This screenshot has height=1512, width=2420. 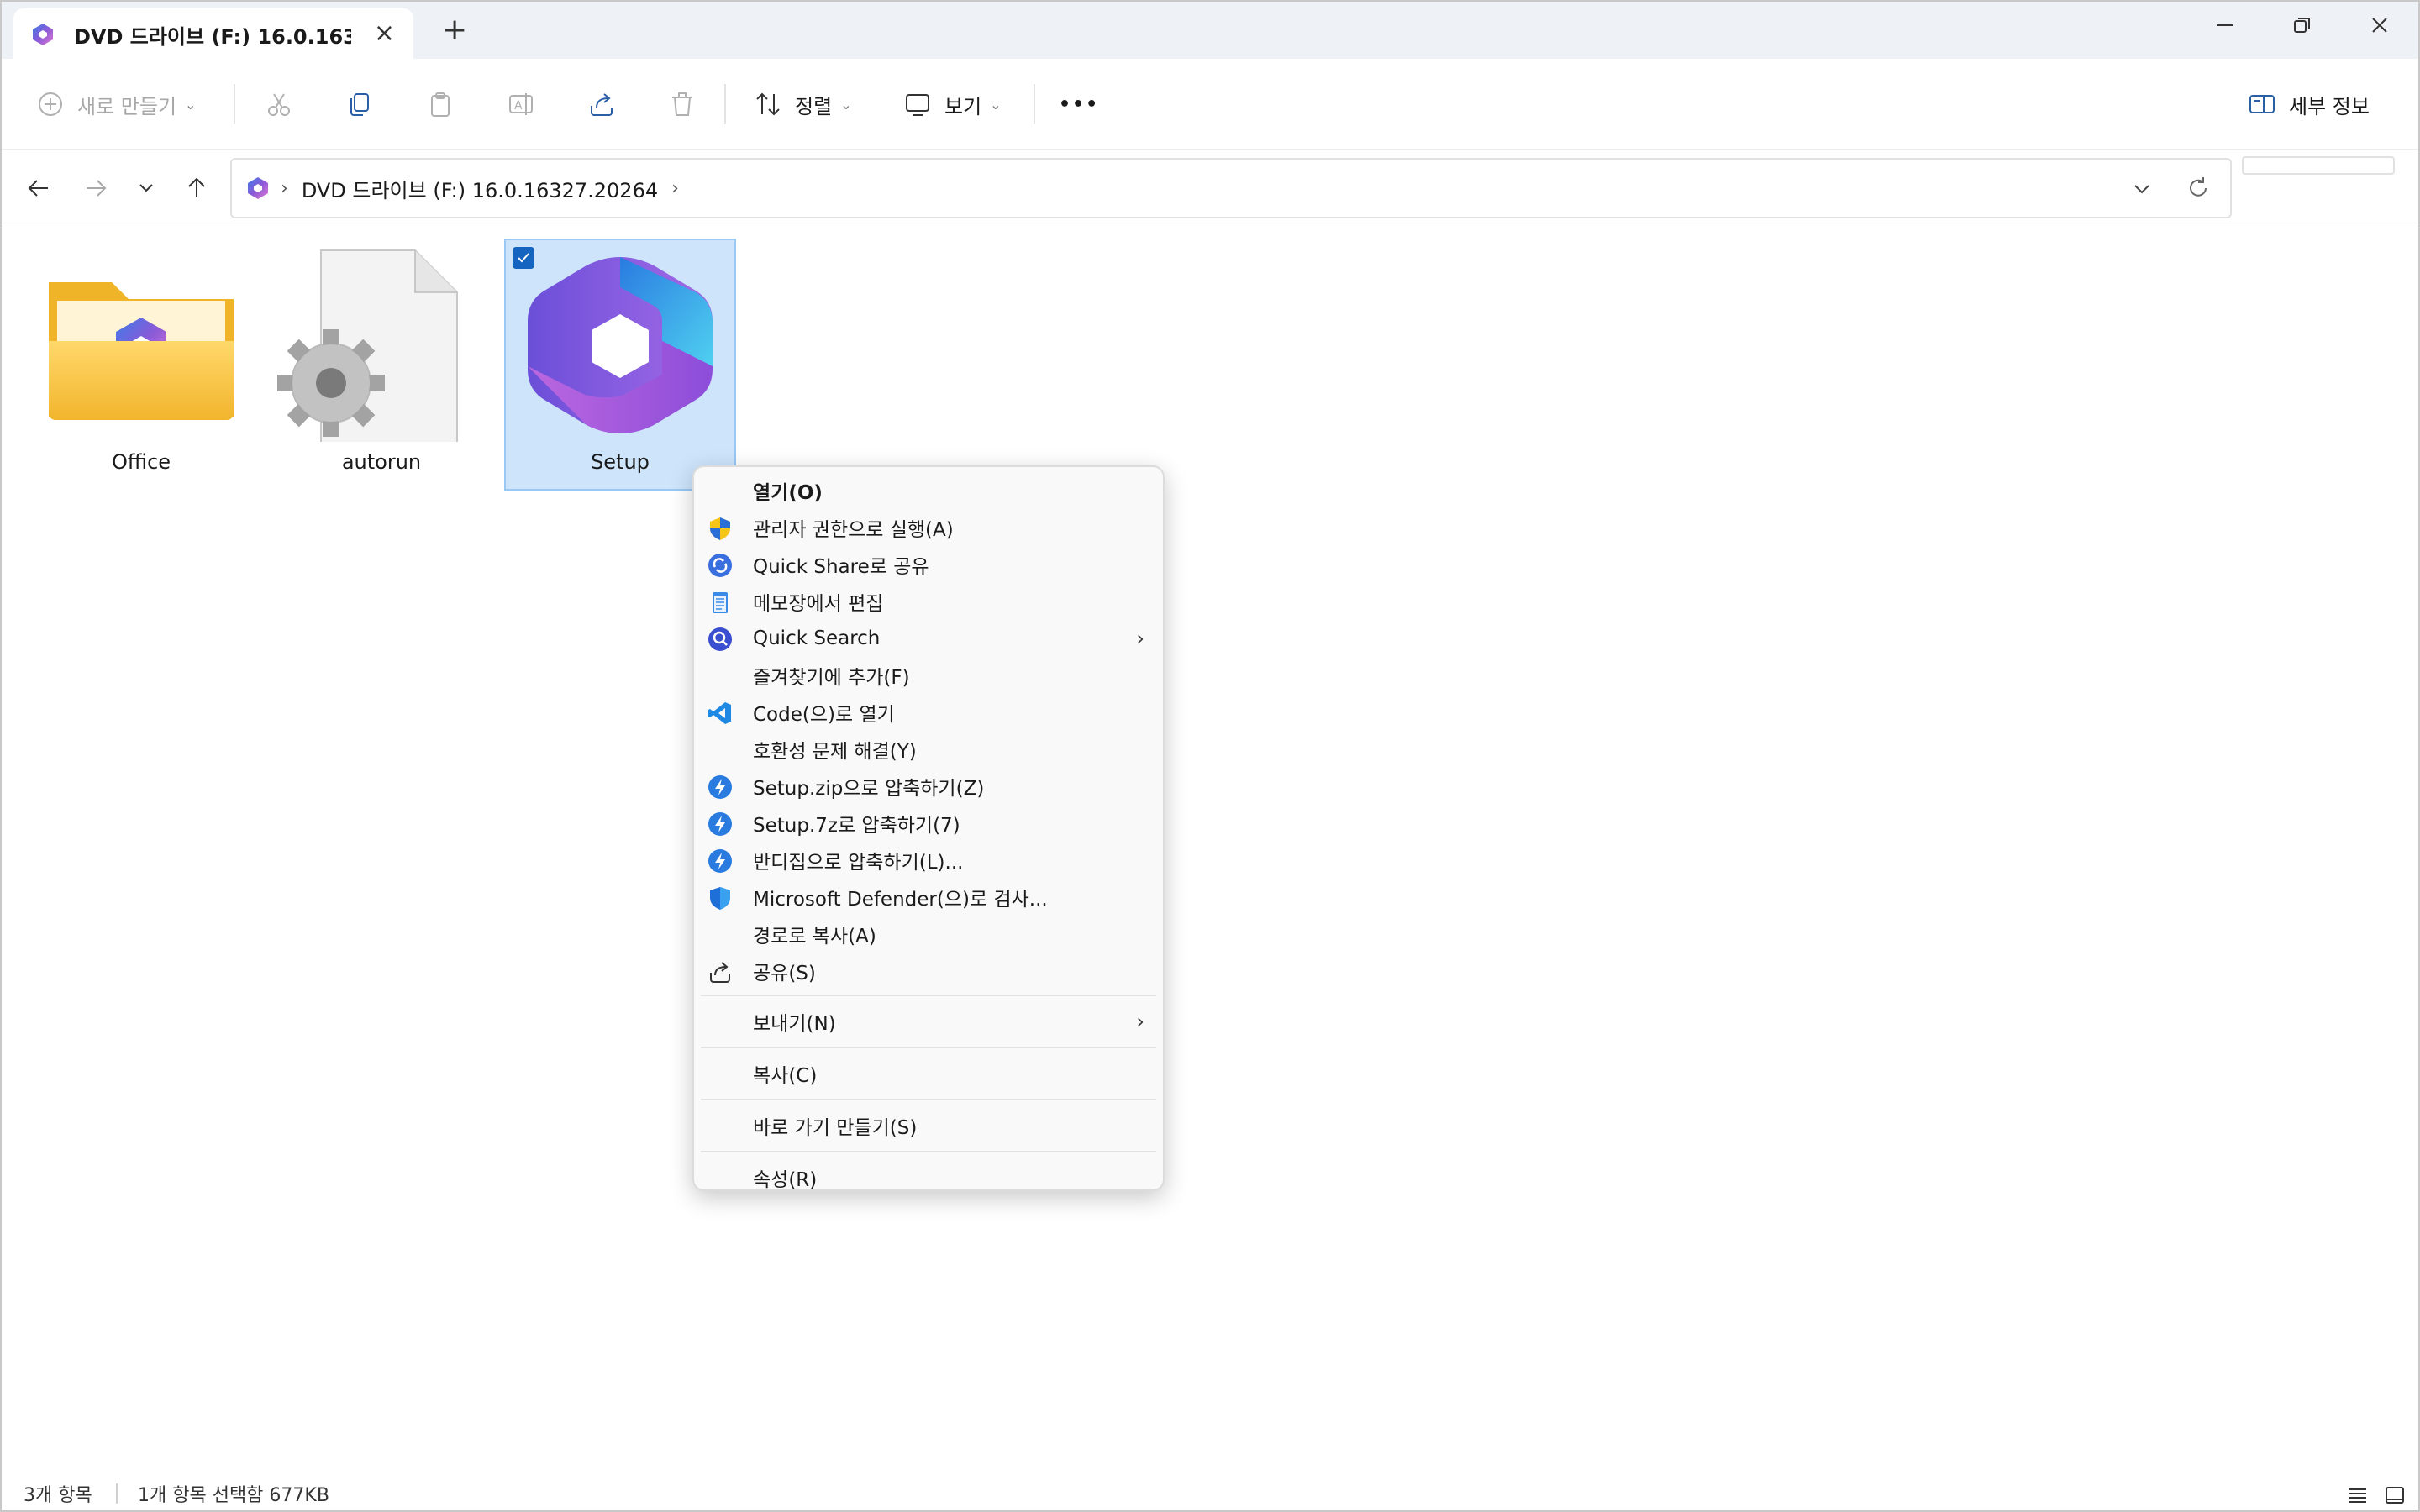 I want to click on checkmark-icon, so click(x=523, y=258).